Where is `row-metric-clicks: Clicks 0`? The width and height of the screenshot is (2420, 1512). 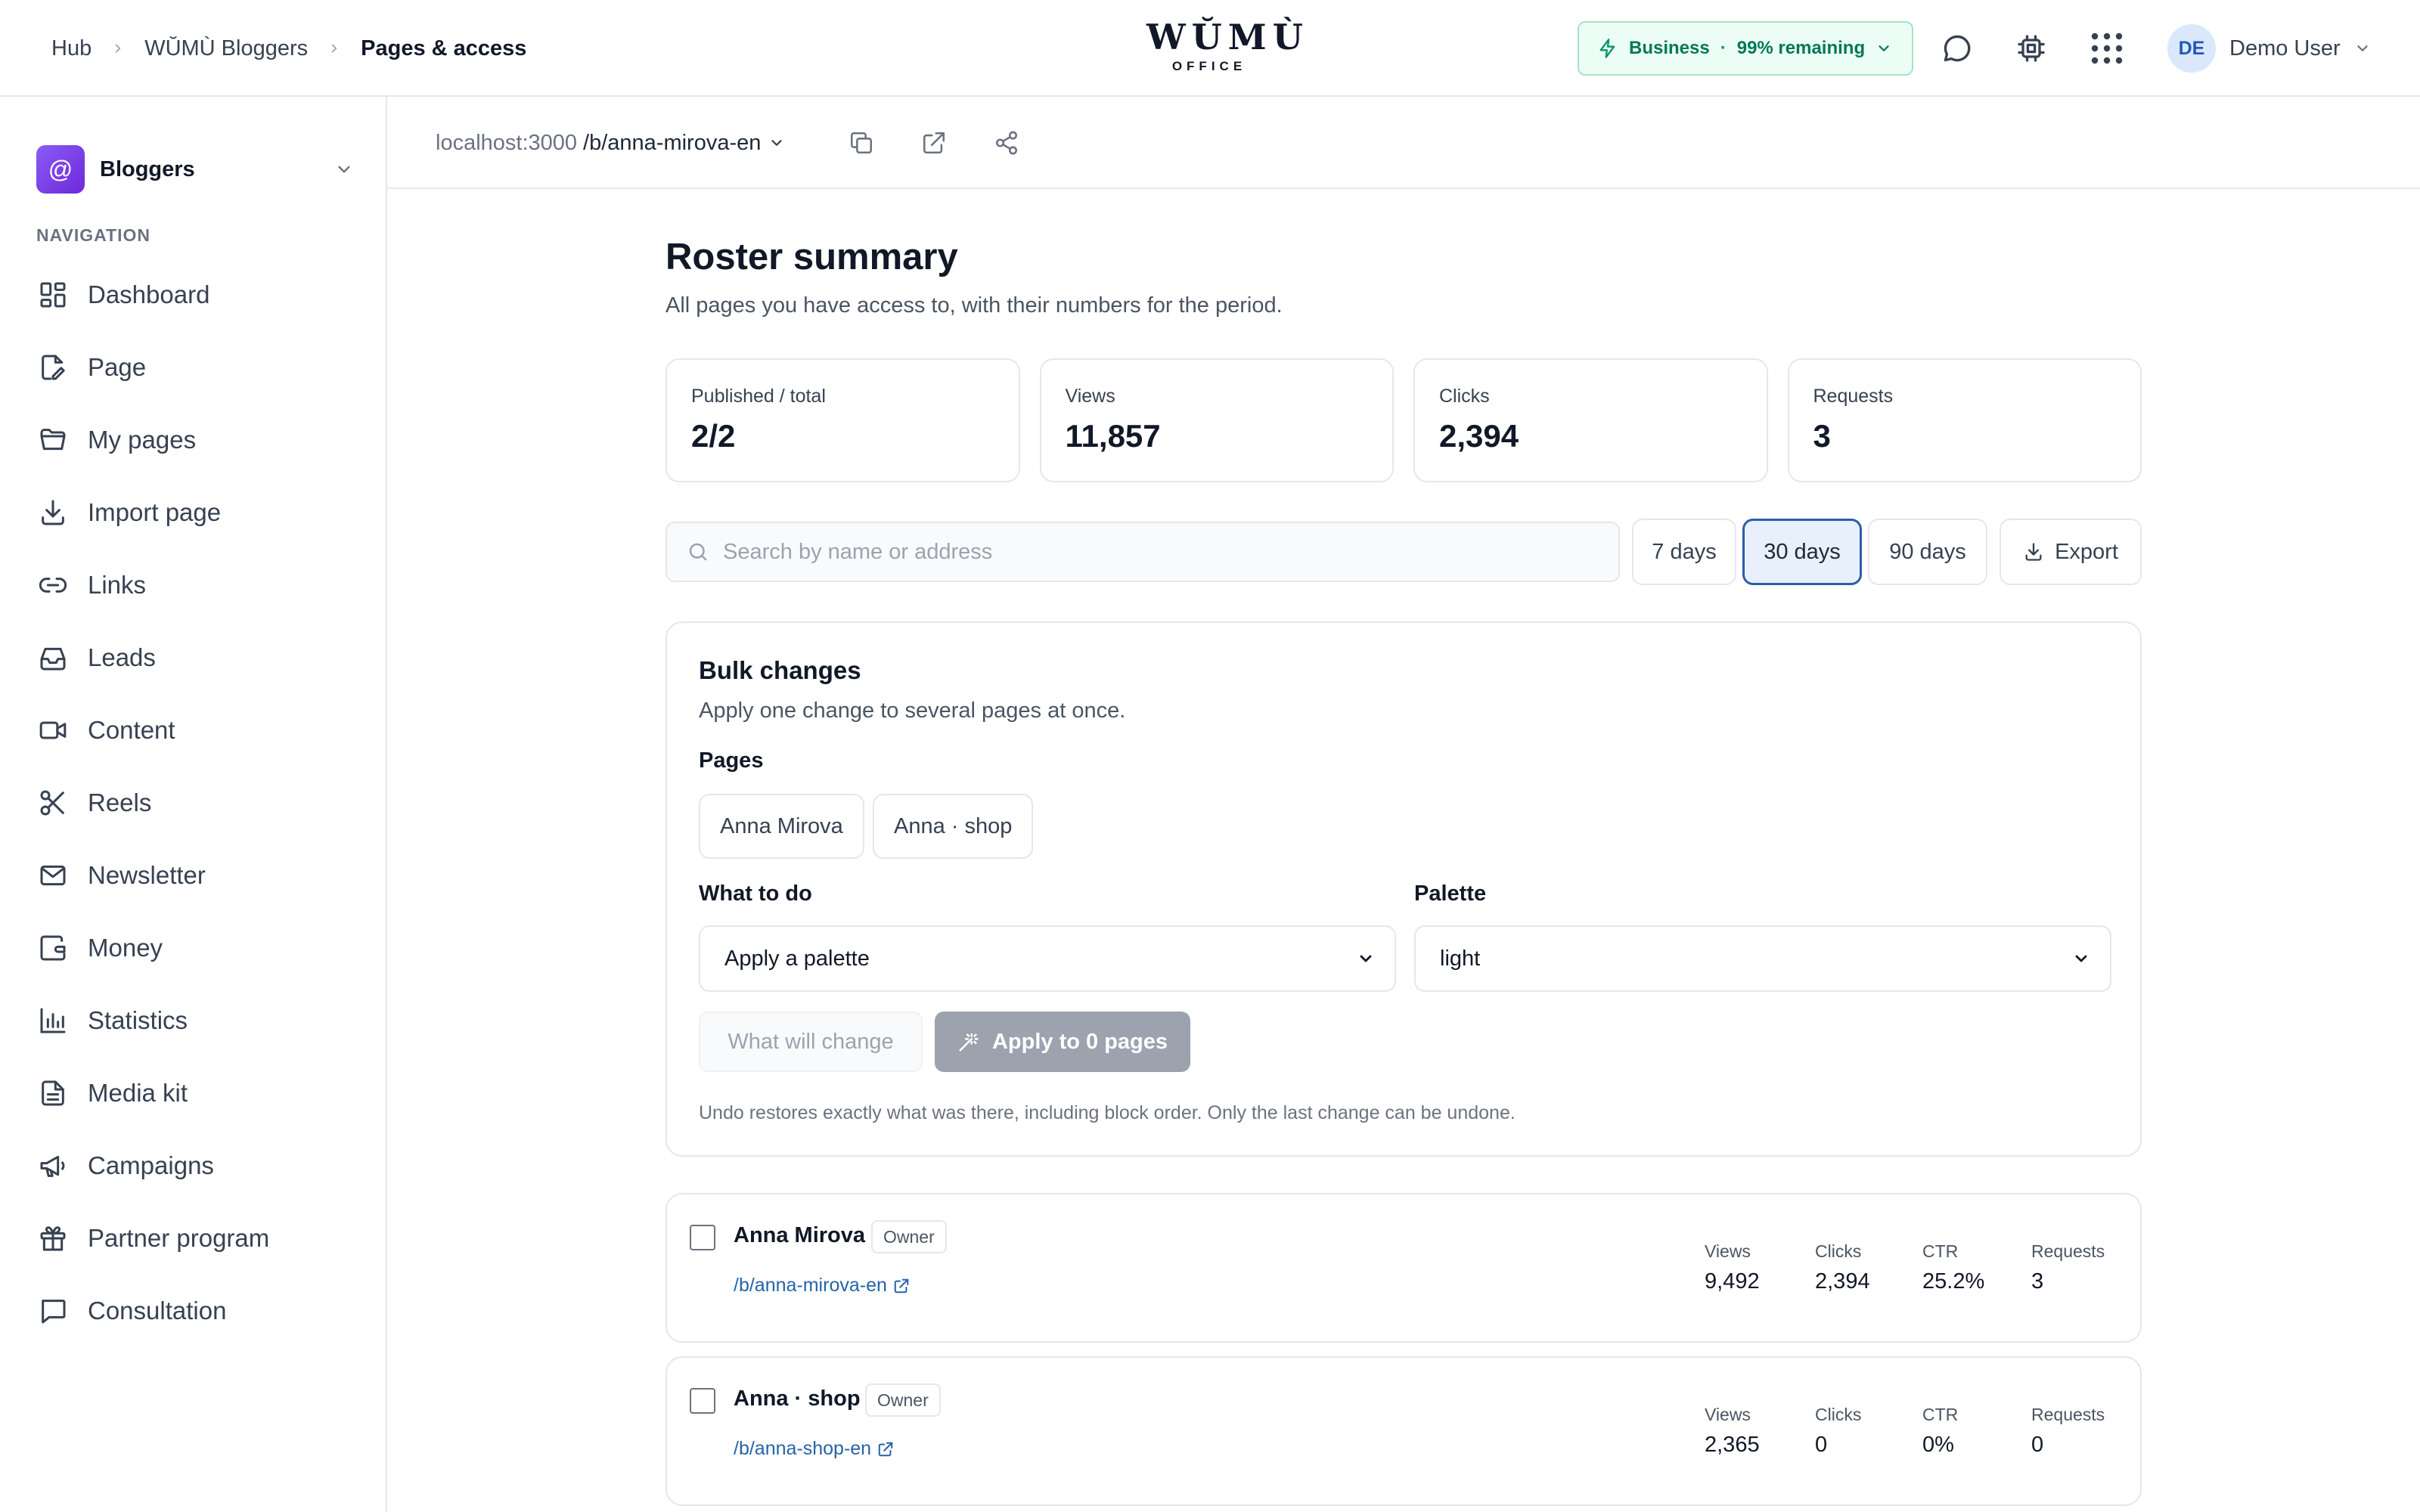
row-metric-clicks: Clicks 0 is located at coordinates (1838, 1431).